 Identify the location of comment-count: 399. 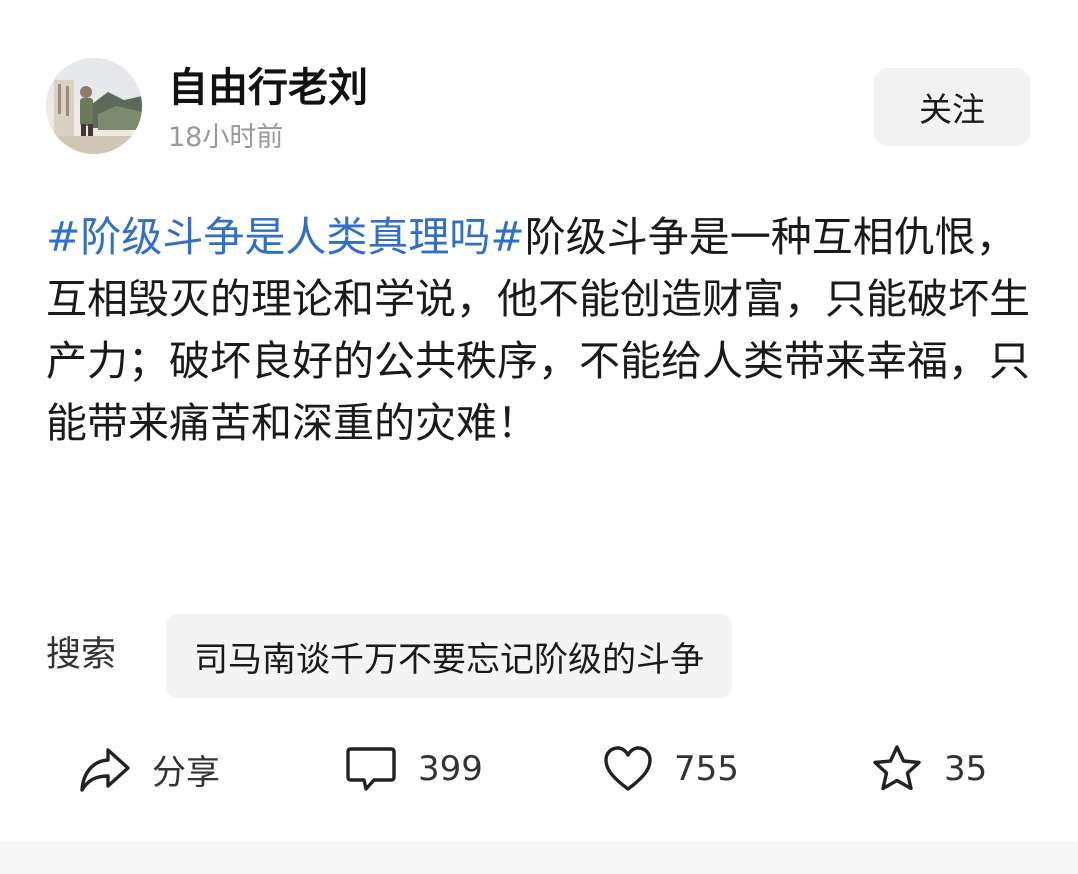
(450, 769).